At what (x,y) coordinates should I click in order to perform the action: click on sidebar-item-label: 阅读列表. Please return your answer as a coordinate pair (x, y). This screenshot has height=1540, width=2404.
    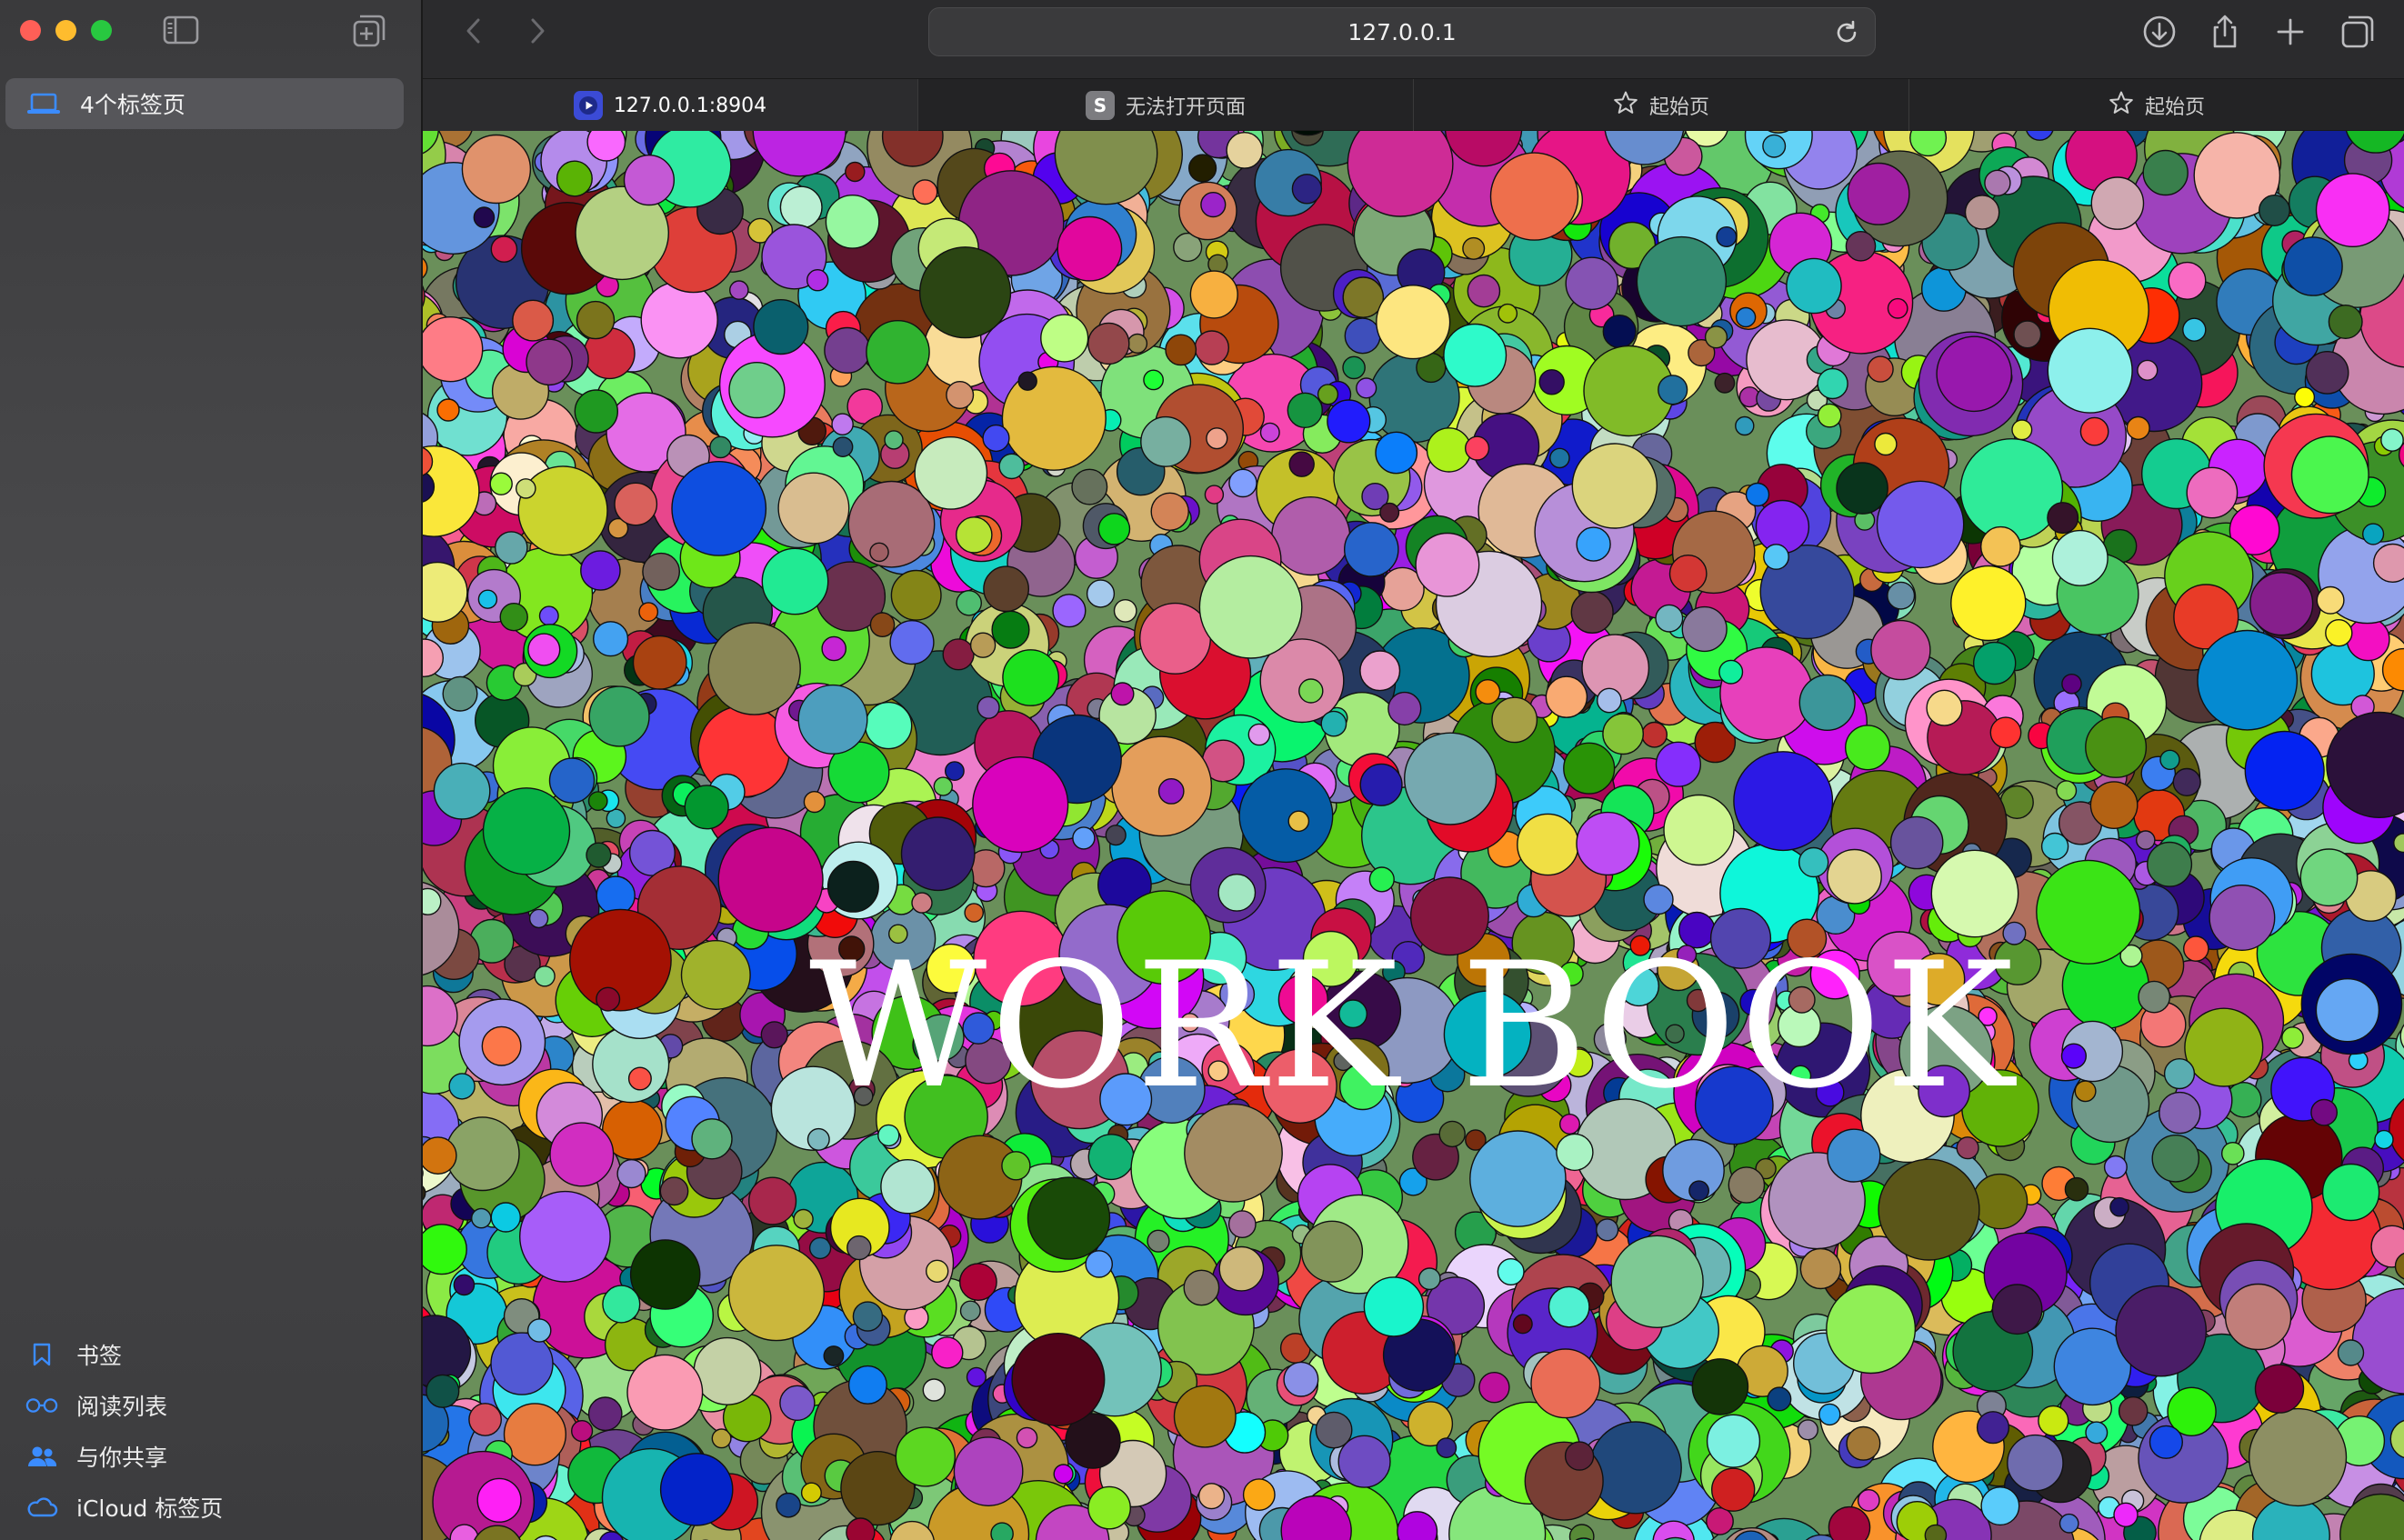
    Looking at the image, I should click on (122, 1407).